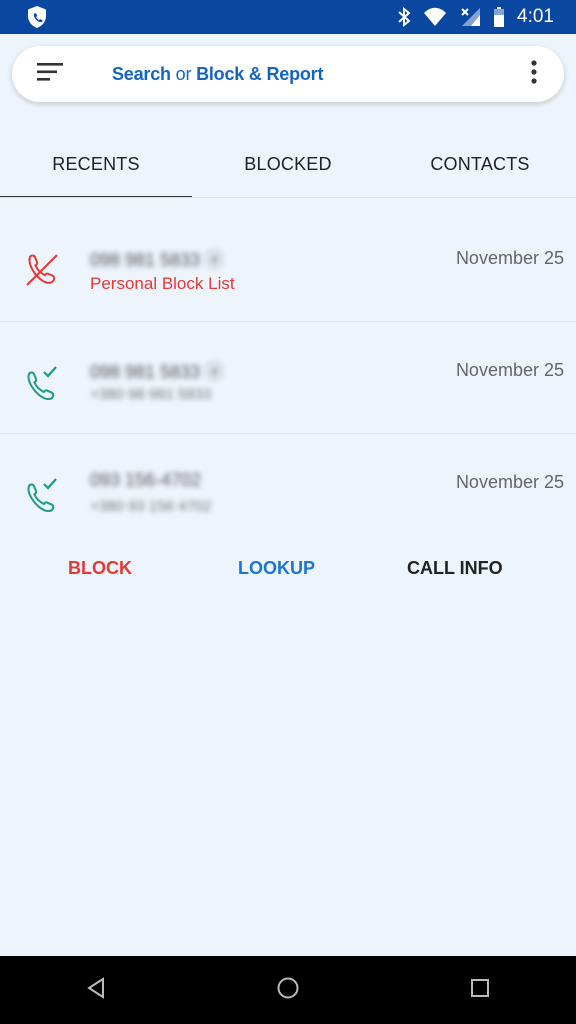  I want to click on more-vert-icon, so click(534, 74).